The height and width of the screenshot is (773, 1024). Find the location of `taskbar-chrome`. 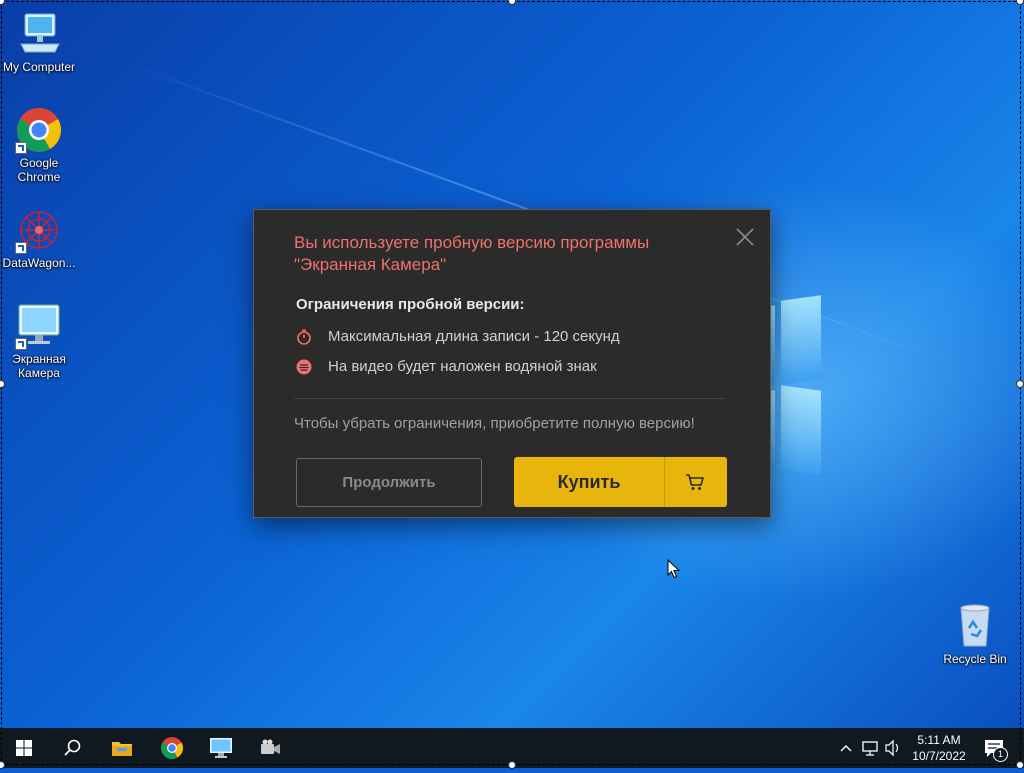

taskbar-chrome is located at coordinates (172, 748).